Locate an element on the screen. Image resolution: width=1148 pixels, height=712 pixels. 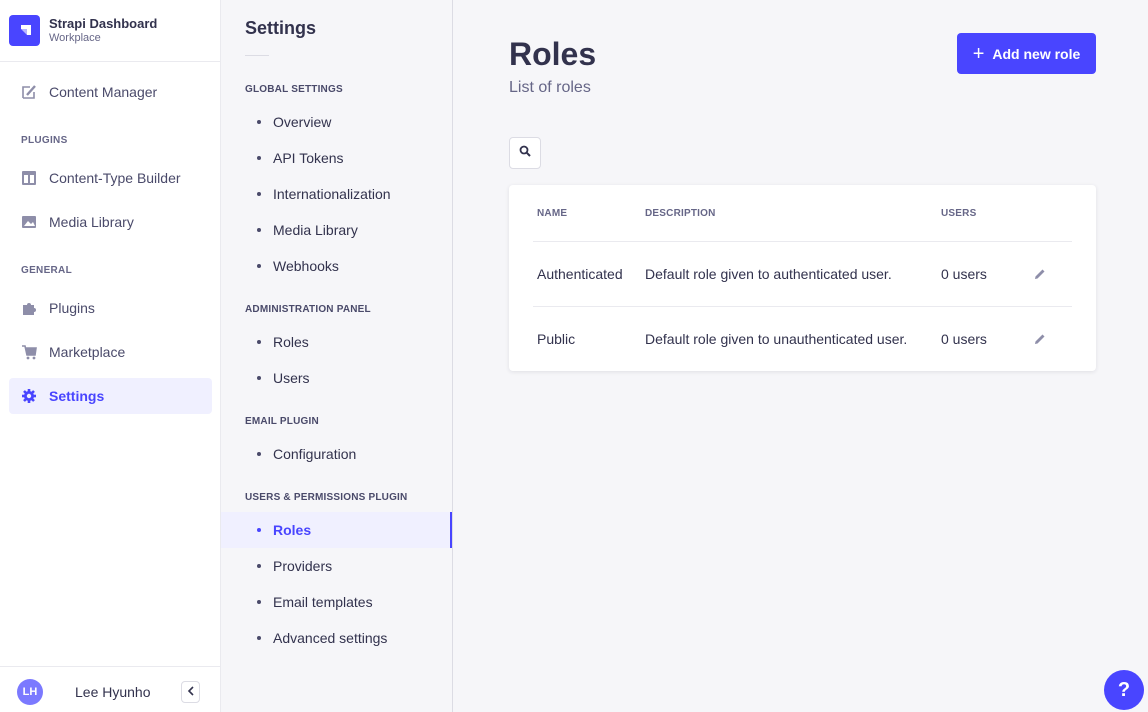
section-email-plugin: EMAIL PLUGIN is located at coordinates (282, 421).